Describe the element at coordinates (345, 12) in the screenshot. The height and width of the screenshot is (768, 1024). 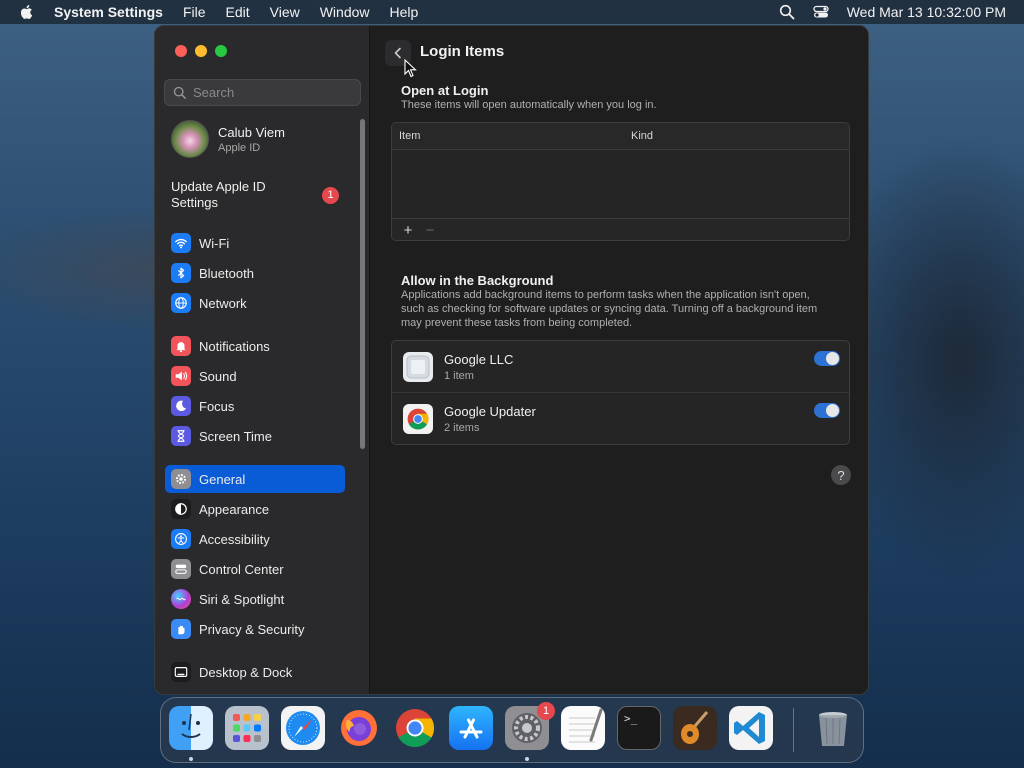
I see `menu-window: Window` at that location.